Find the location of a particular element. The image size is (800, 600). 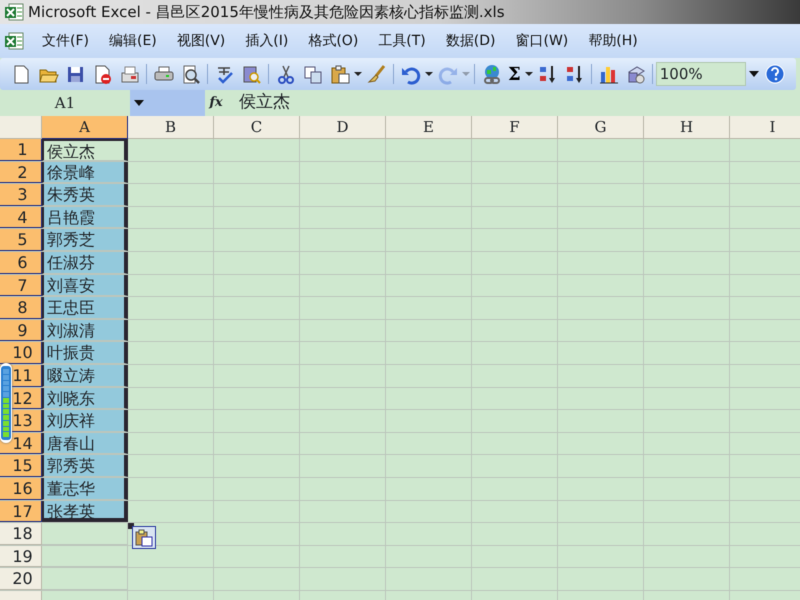

table-cell: 刘喜安 is located at coordinates (85, 285).